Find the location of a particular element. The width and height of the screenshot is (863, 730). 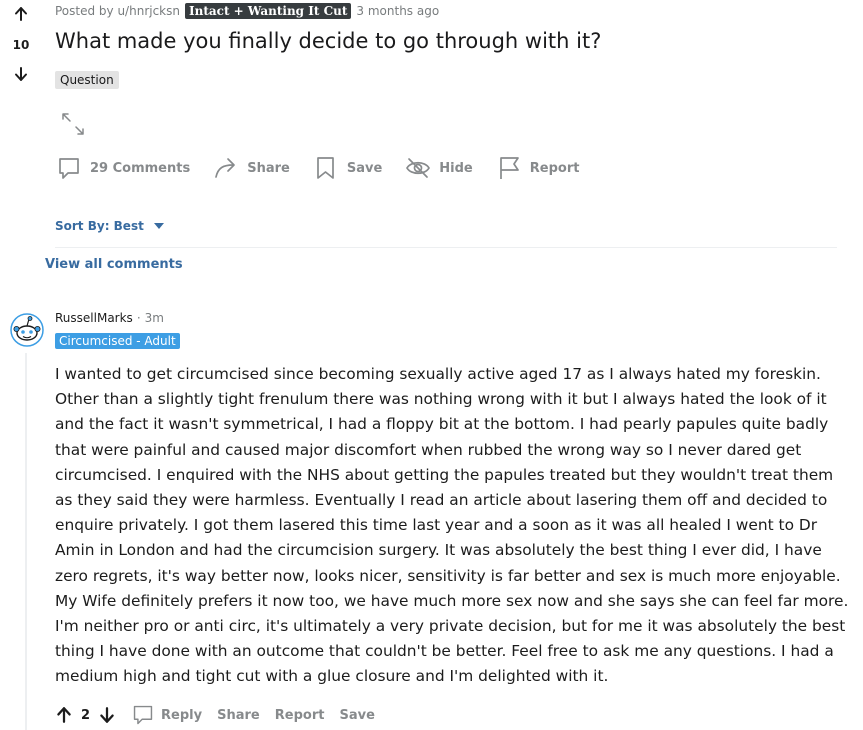

comment-downvote-arrow-icon is located at coordinates (107, 715).